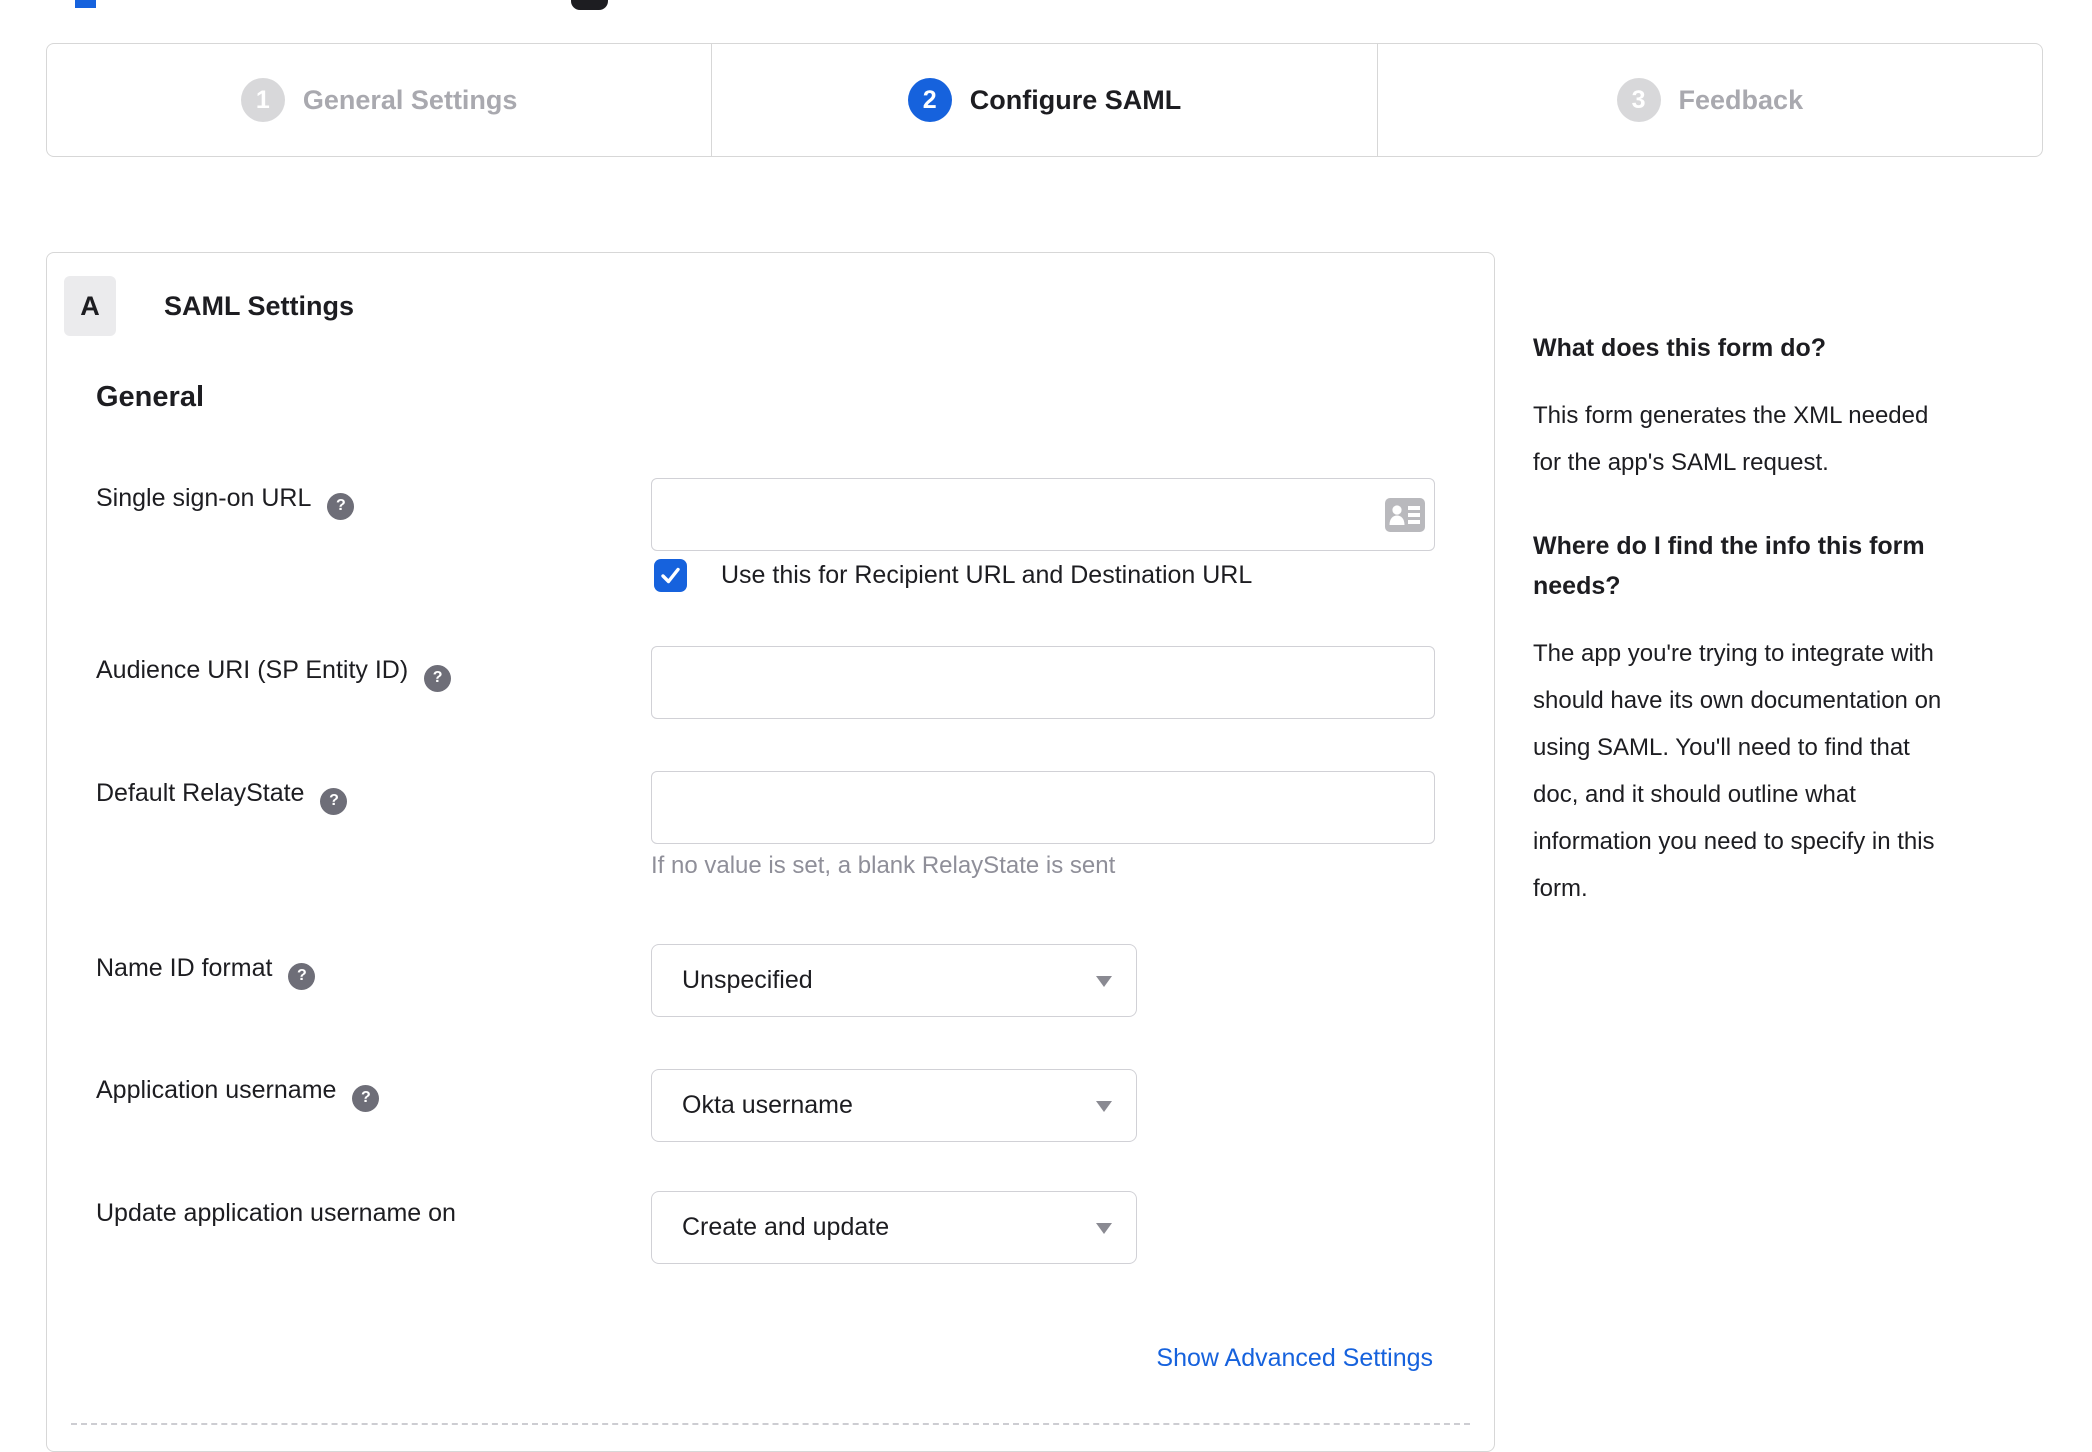 This screenshot has height=1452, width=2092. I want to click on sso-url-input-wrap, so click(1043, 514).